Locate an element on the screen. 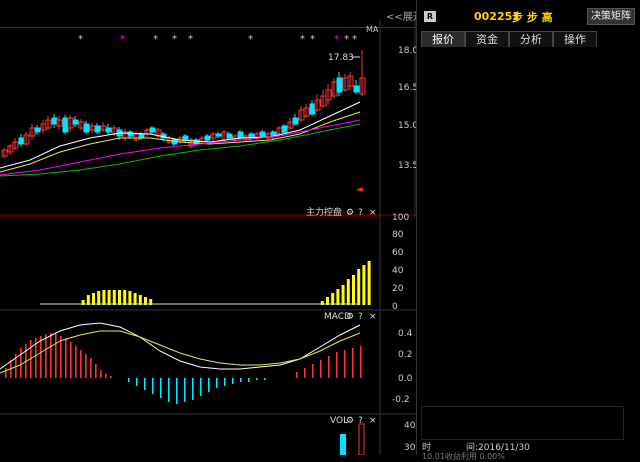 The image size is (640, 462). tab-funds: 资金 is located at coordinates (487, 39).